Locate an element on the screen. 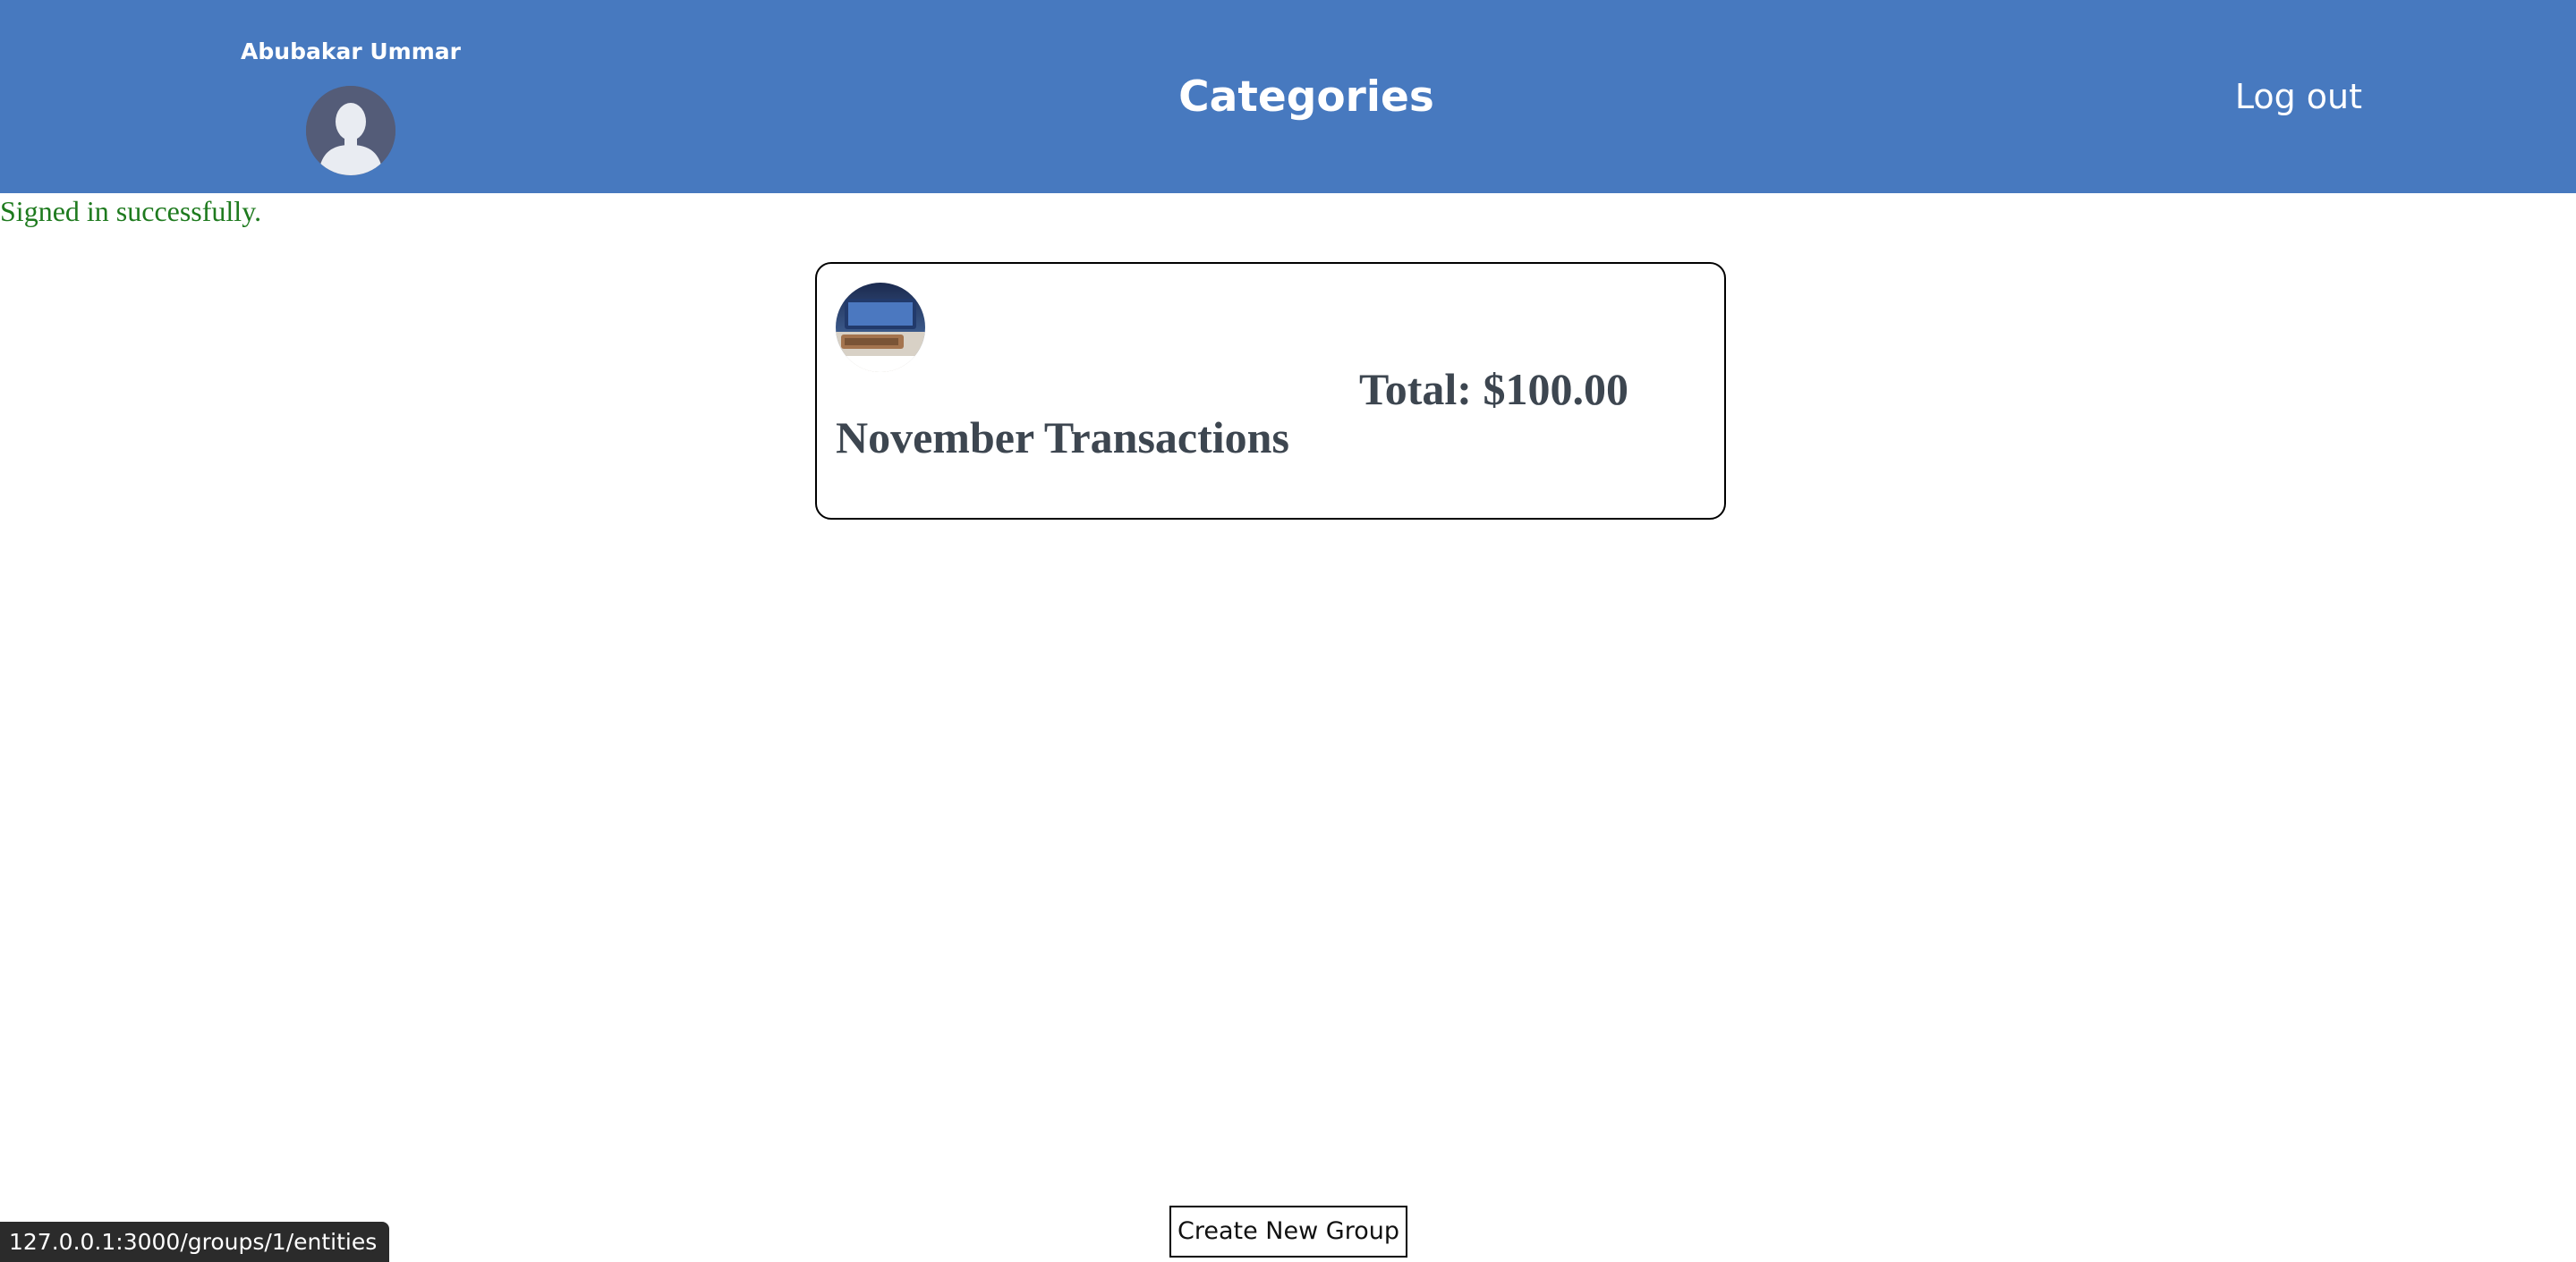 The width and height of the screenshot is (2576, 1262). category-thumbnail-icon is located at coordinates (880, 327).